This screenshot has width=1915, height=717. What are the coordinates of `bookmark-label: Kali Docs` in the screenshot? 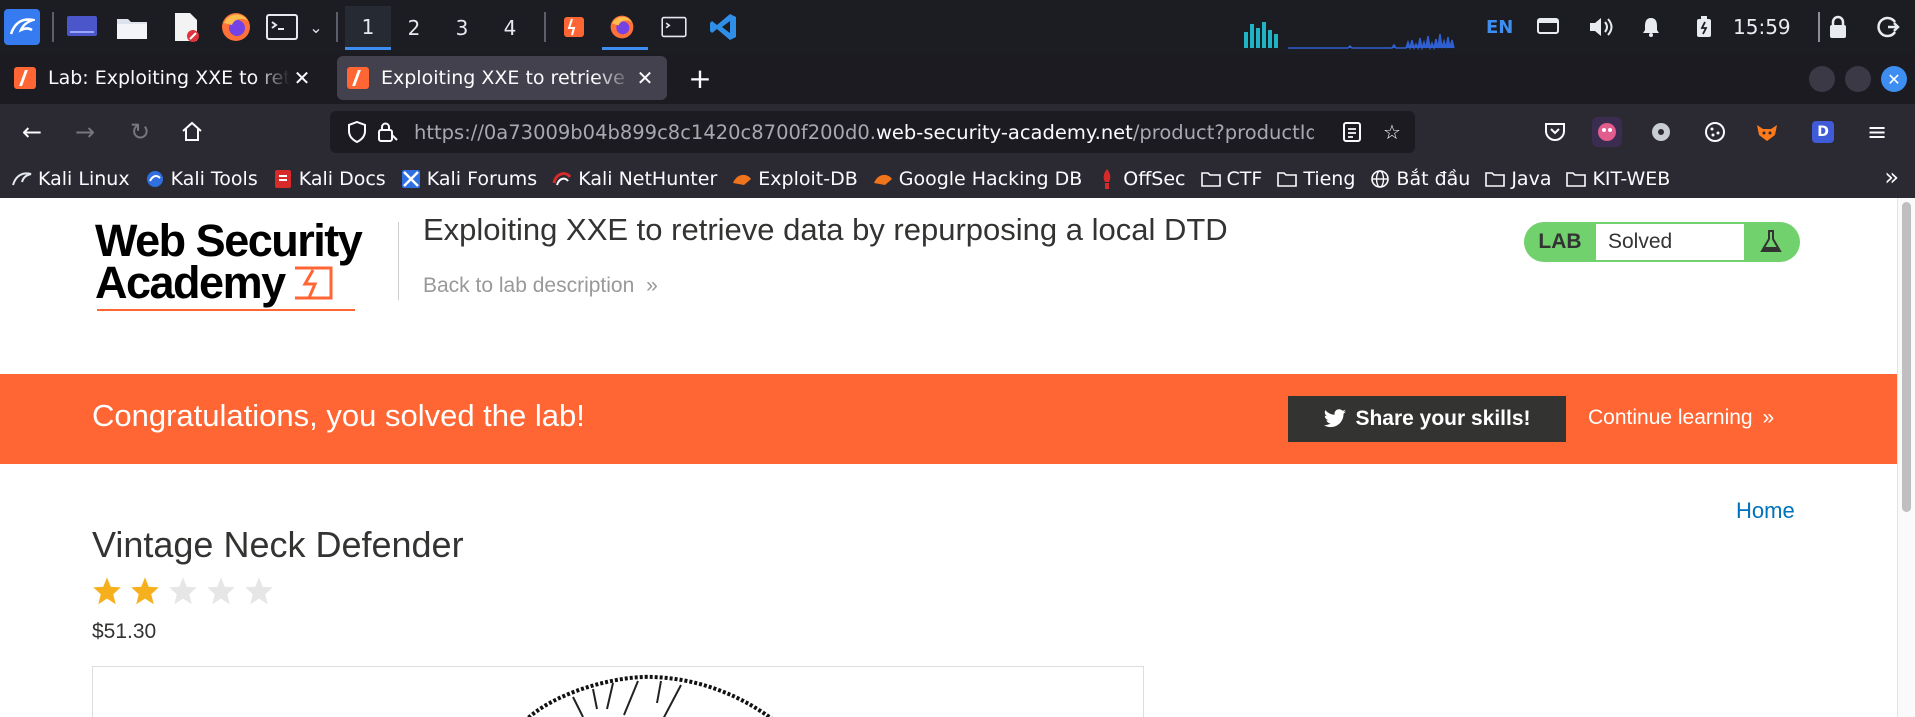 It's located at (342, 179).